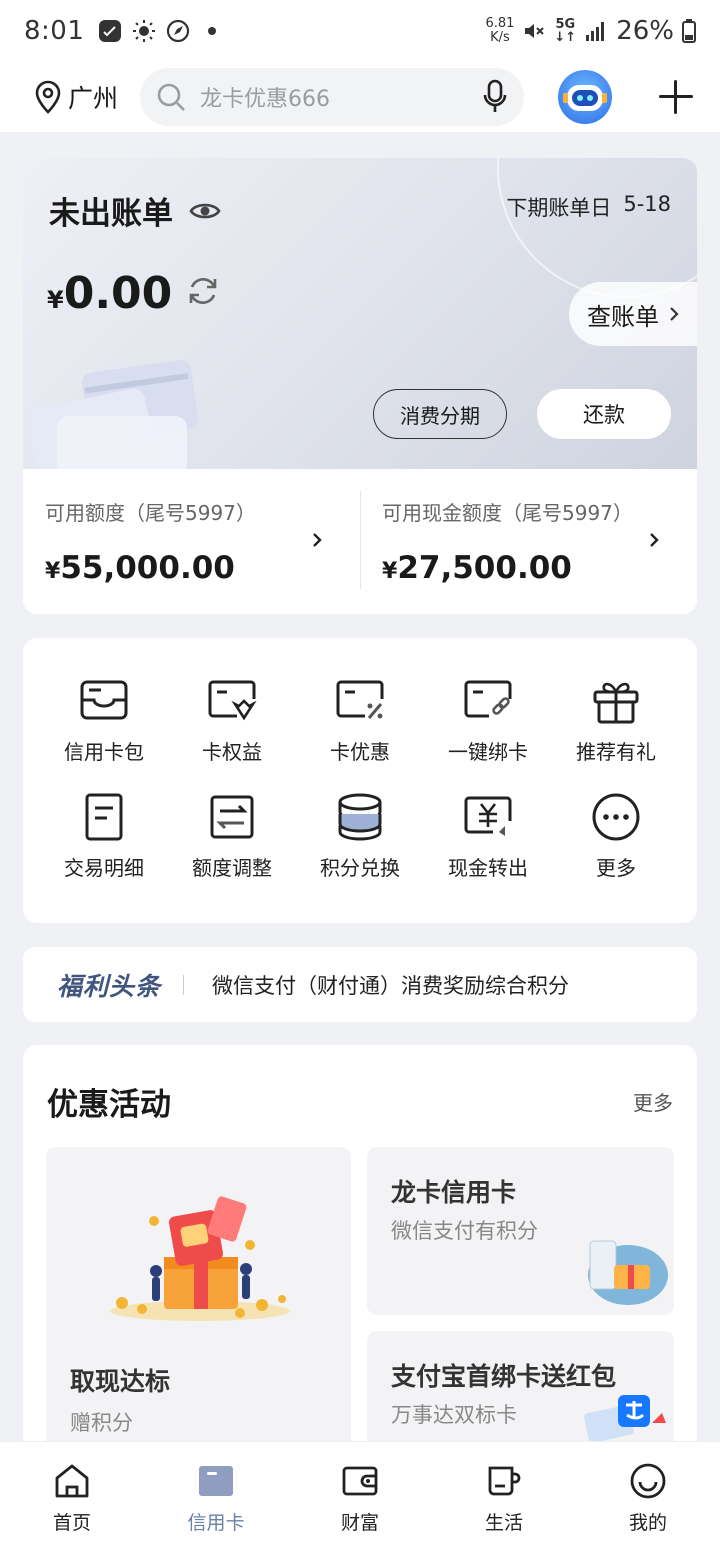 The image size is (720, 1544). What do you see at coordinates (104, 752) in the screenshot?
I see `quick-label: 信用卡包` at bounding box center [104, 752].